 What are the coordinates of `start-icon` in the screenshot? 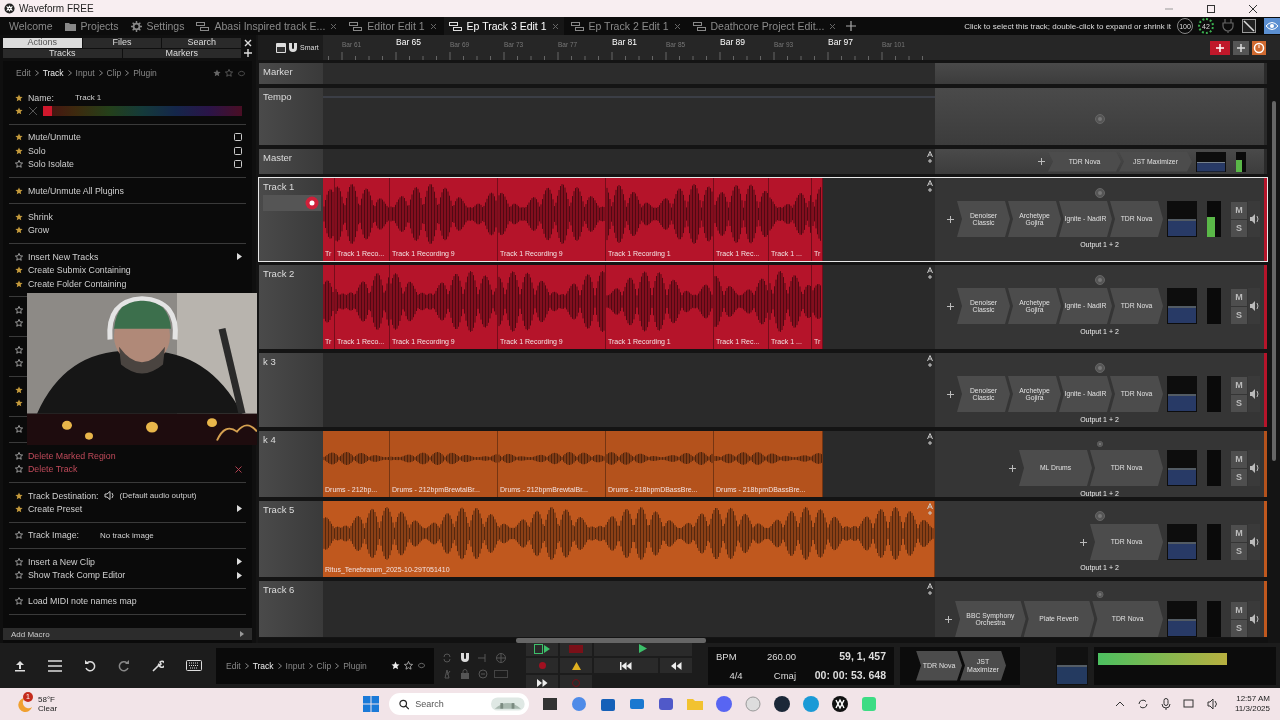 It's located at (371, 704).